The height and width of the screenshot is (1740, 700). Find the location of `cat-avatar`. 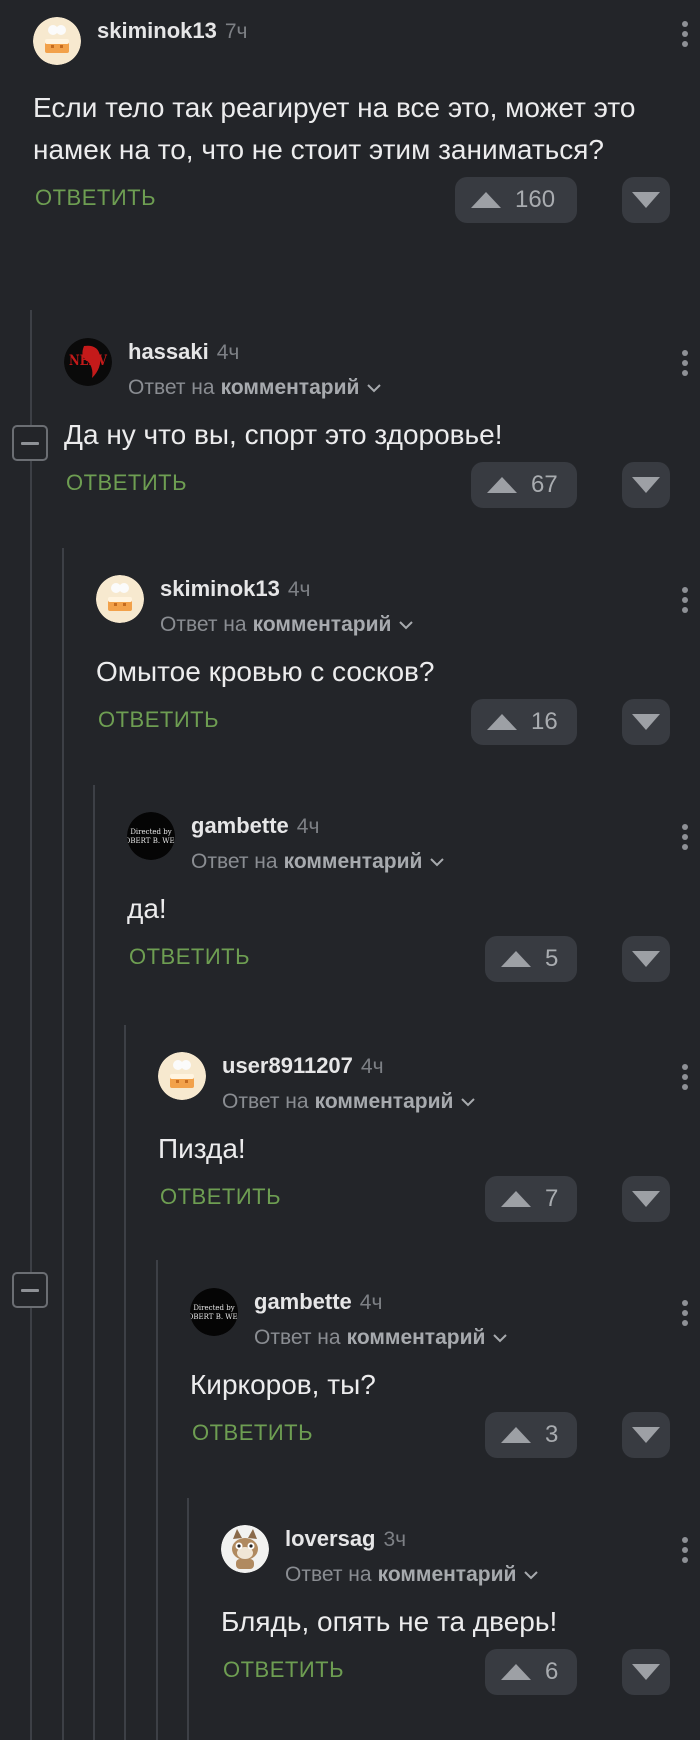

cat-avatar is located at coordinates (245, 1549).